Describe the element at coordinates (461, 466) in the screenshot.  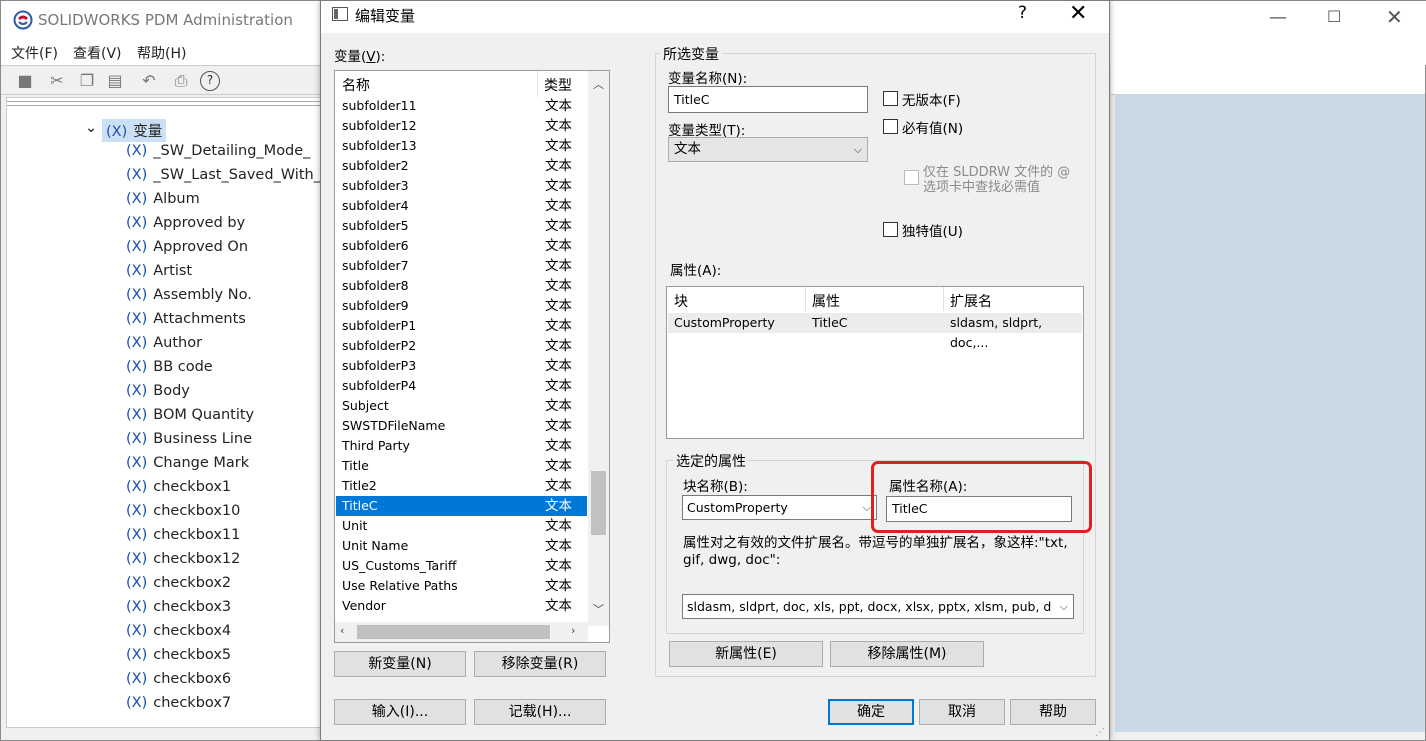
I see `variable-row: Title 文本` at that location.